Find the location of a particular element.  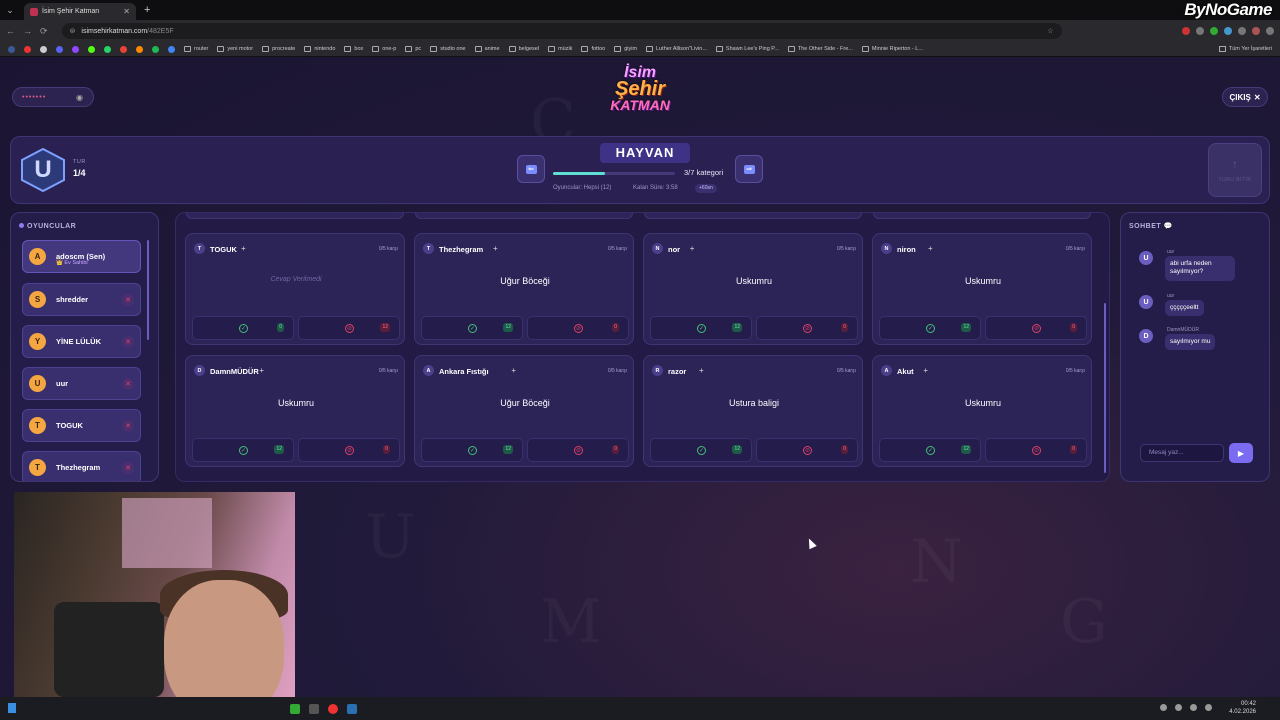

bookmark-item: yeni motor is located at coordinates (235, 49).